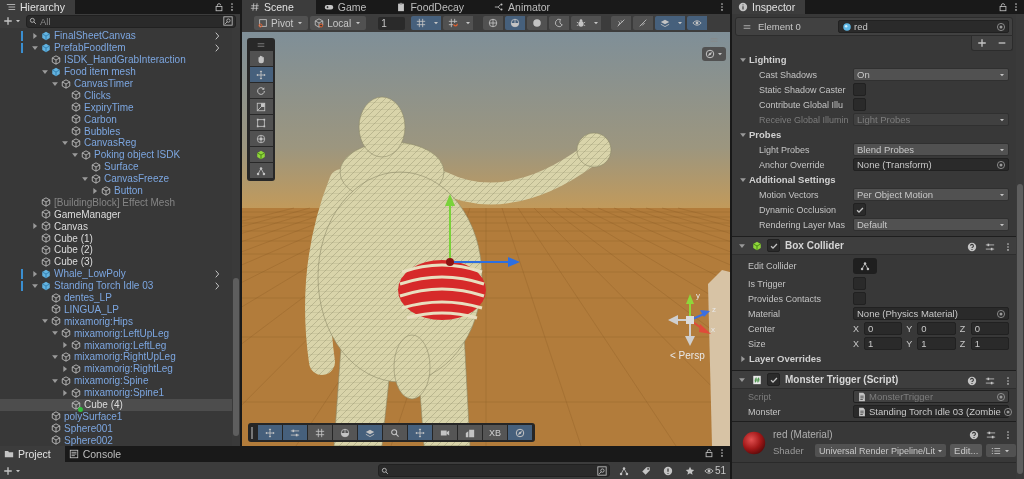 Image resolution: width=1024 pixels, height=479 pixels. I want to click on inspector-tab: Inspector, so click(769, 7).